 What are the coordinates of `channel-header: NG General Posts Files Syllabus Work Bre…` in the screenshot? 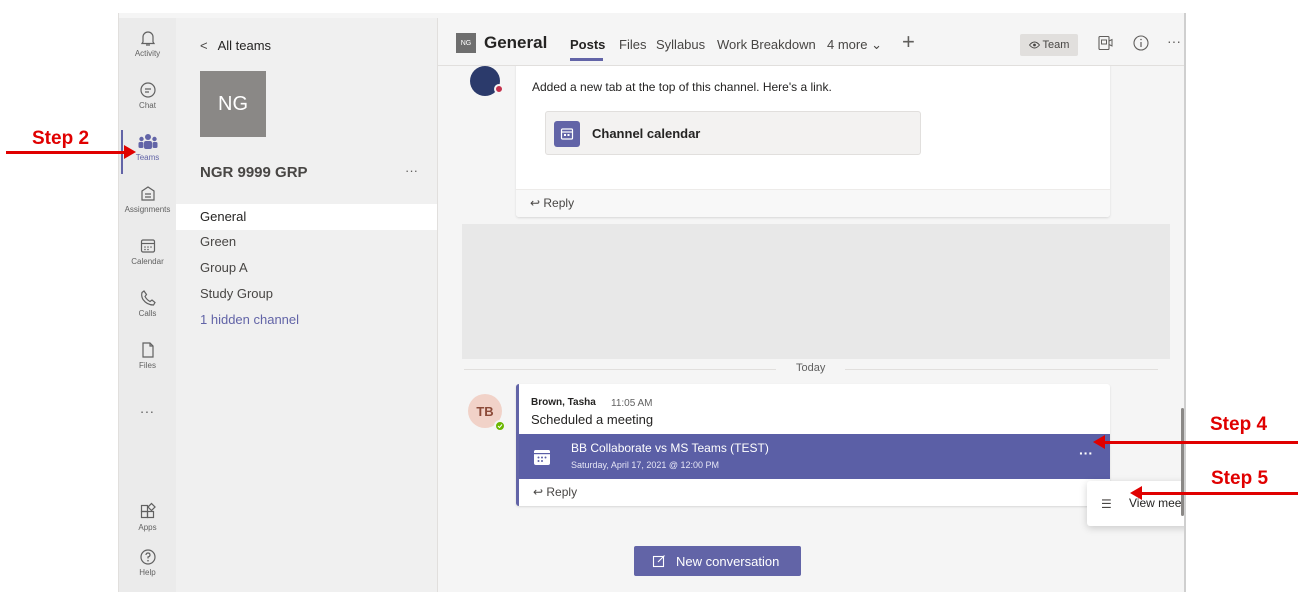 It's located at (811, 42).